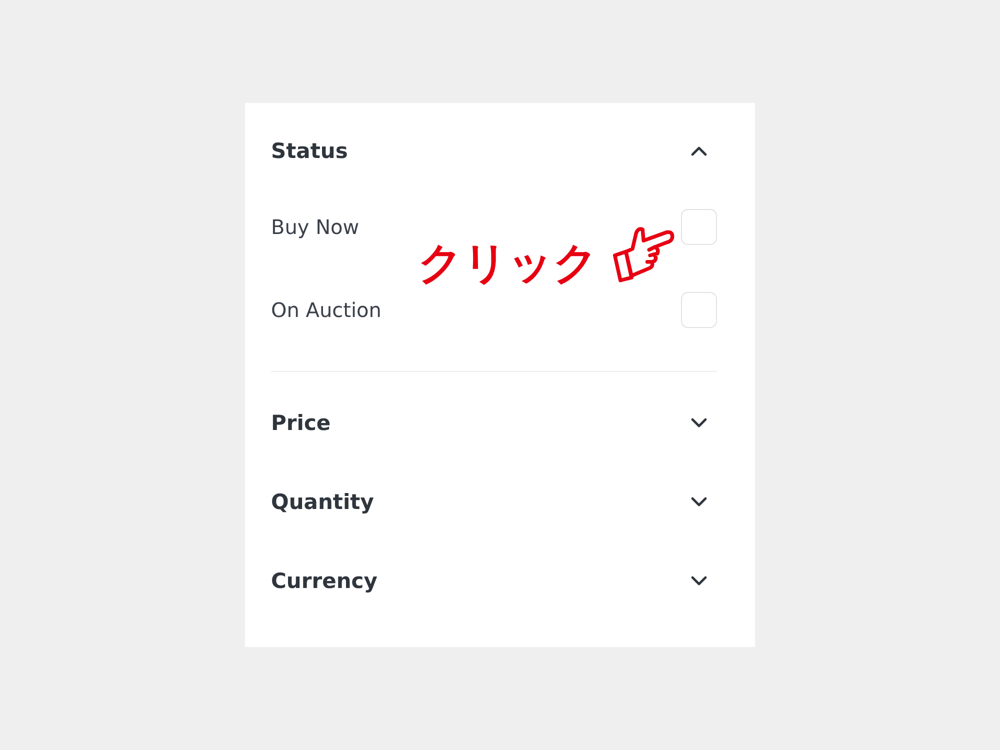 The height and width of the screenshot is (750, 1000). What do you see at coordinates (494, 423) in the screenshot?
I see `filter-section-toggle: Price` at bounding box center [494, 423].